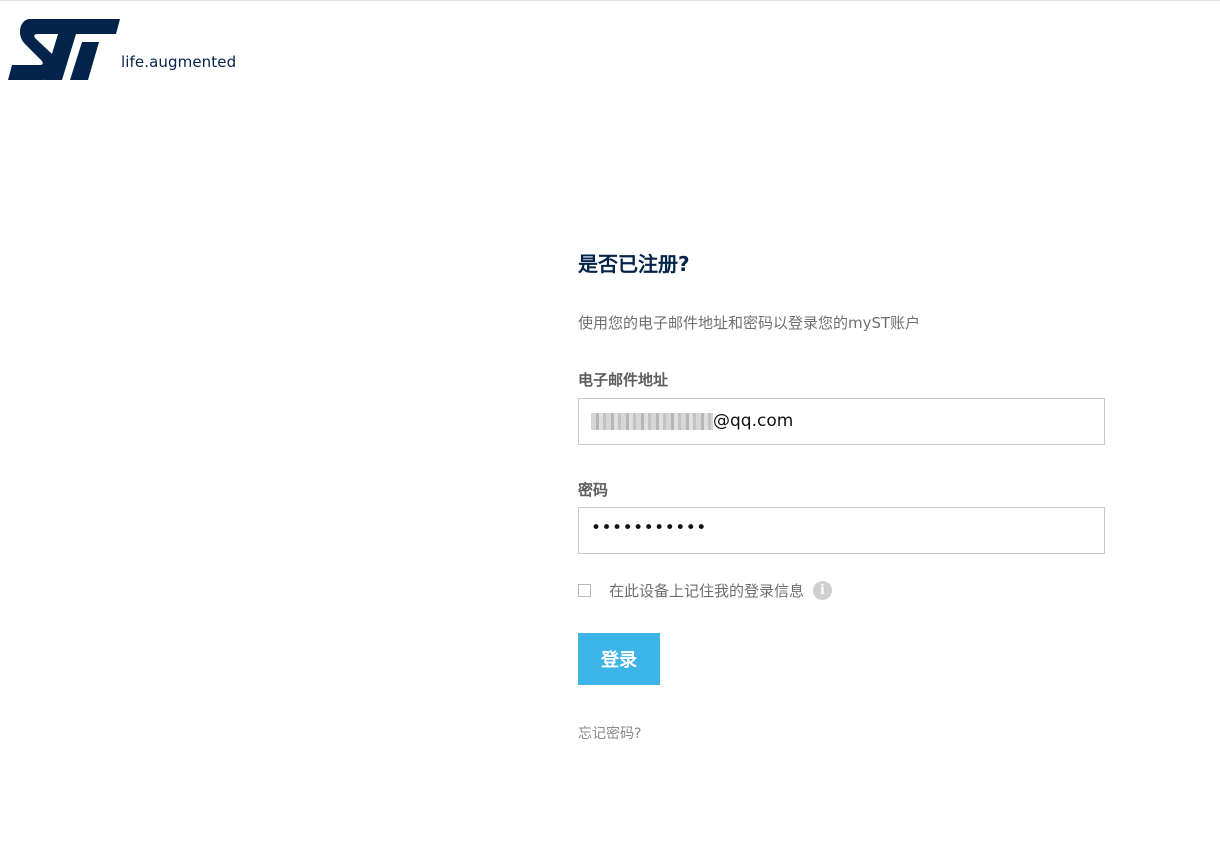 The image size is (1220, 849). I want to click on page-title: 是否已注册?, so click(634, 264).